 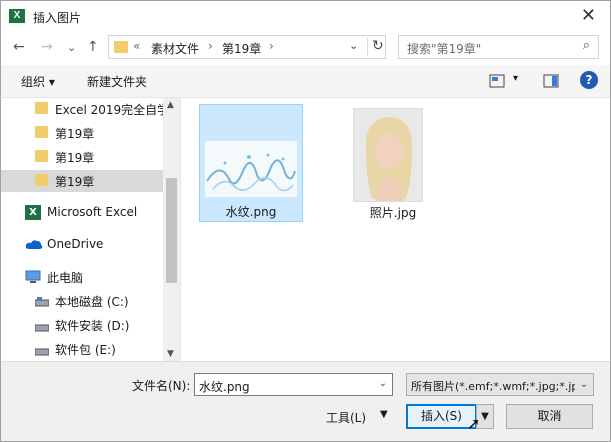 What do you see at coordinates (497, 82) in the screenshot?
I see `view-options-icon` at bounding box center [497, 82].